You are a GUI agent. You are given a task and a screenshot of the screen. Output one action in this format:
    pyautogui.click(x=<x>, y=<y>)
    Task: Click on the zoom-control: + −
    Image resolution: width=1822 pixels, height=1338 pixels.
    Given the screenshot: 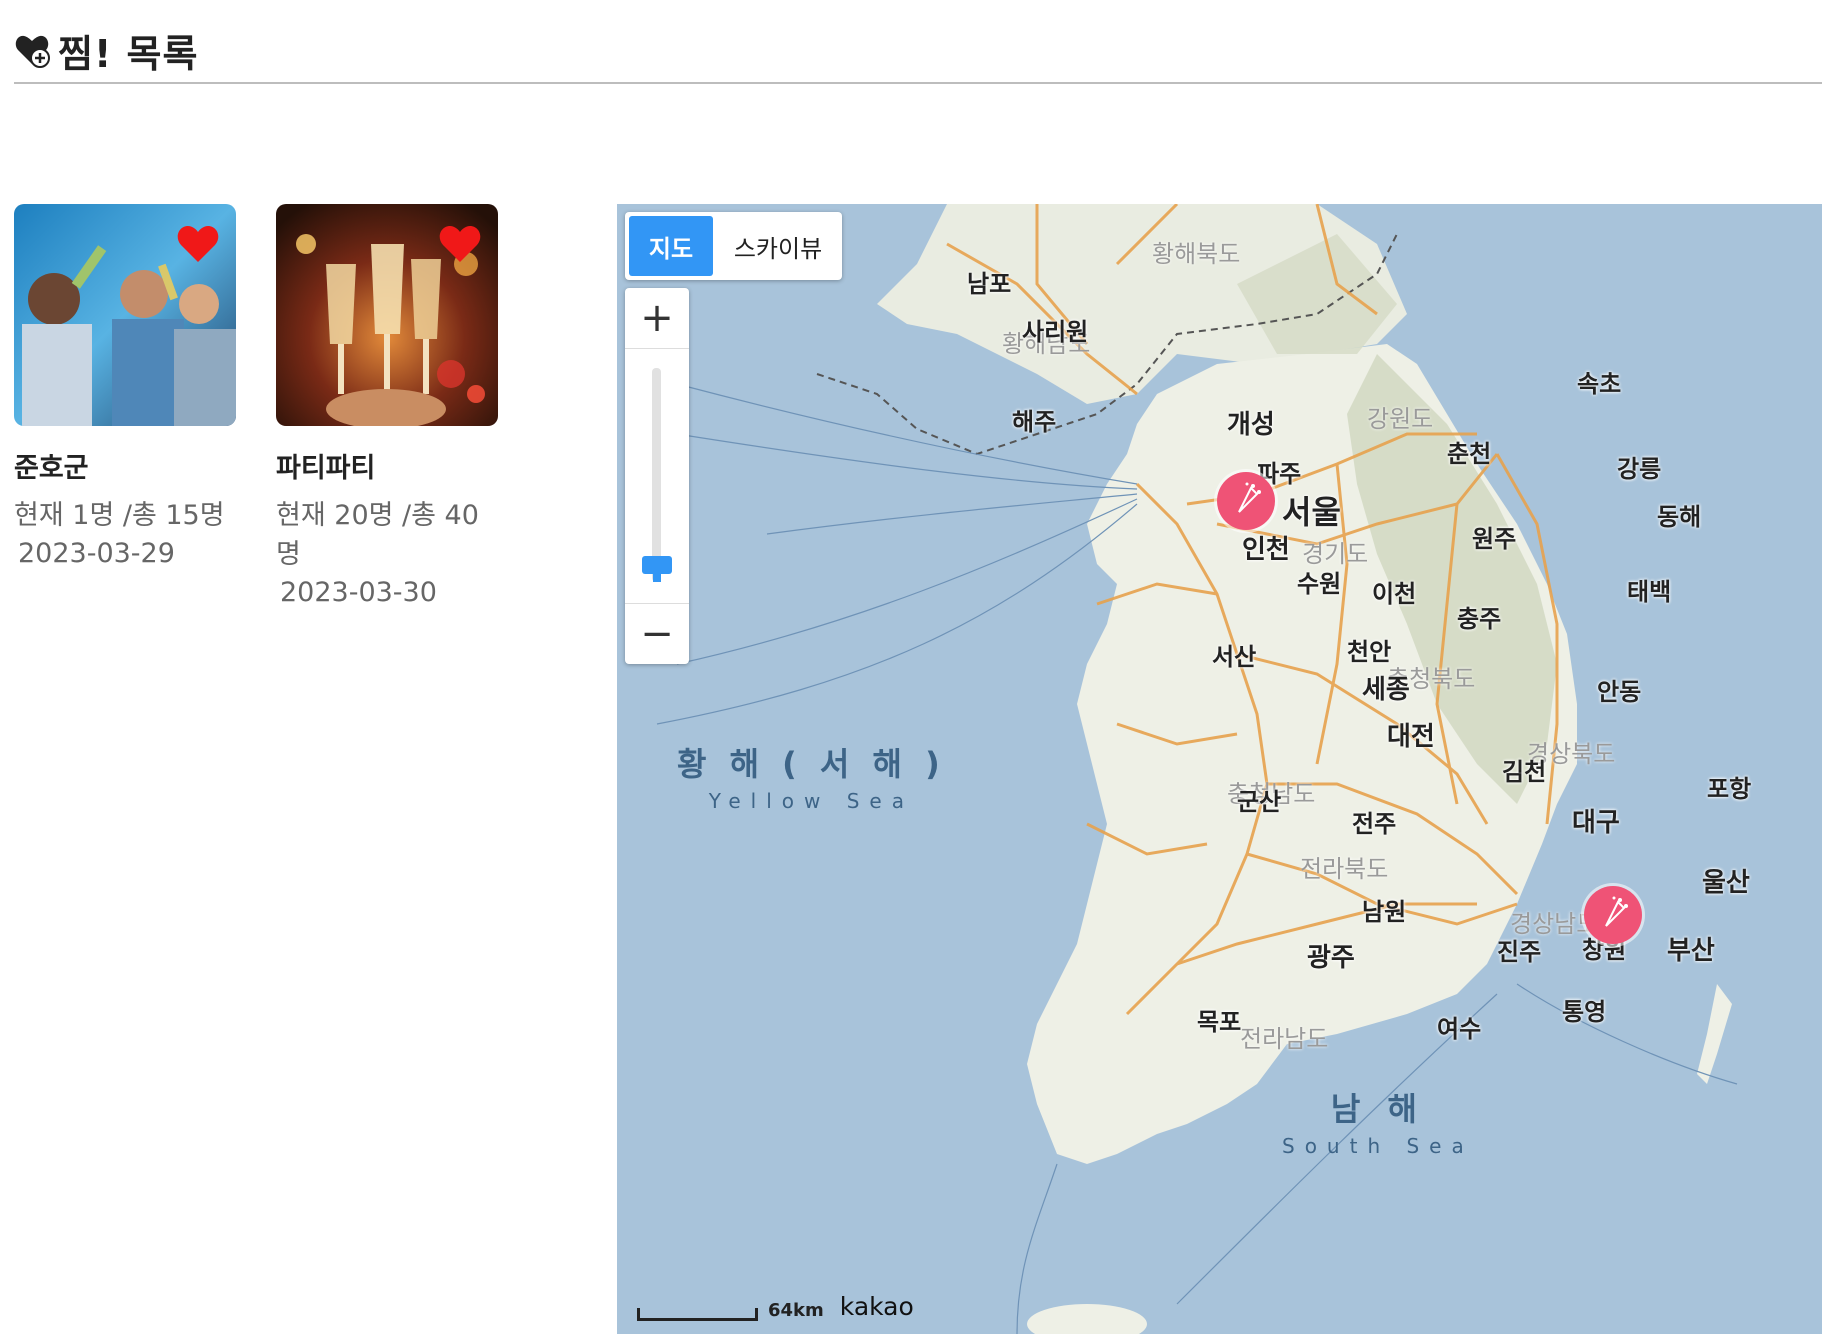 What is the action you would take?
    pyautogui.click(x=657, y=476)
    